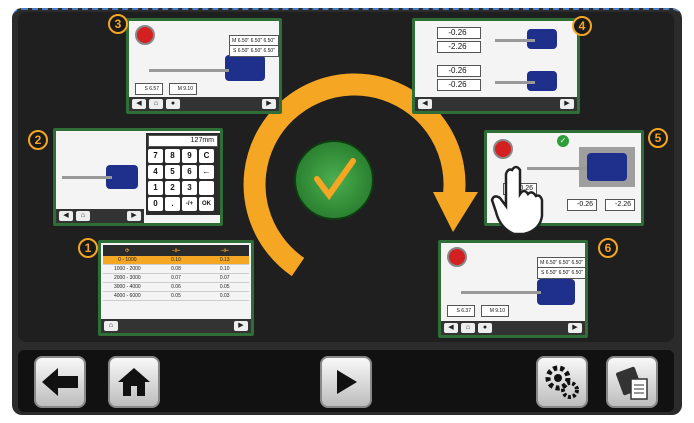 The image size is (694, 423). I want to click on arrow-left-icon, so click(60, 382).